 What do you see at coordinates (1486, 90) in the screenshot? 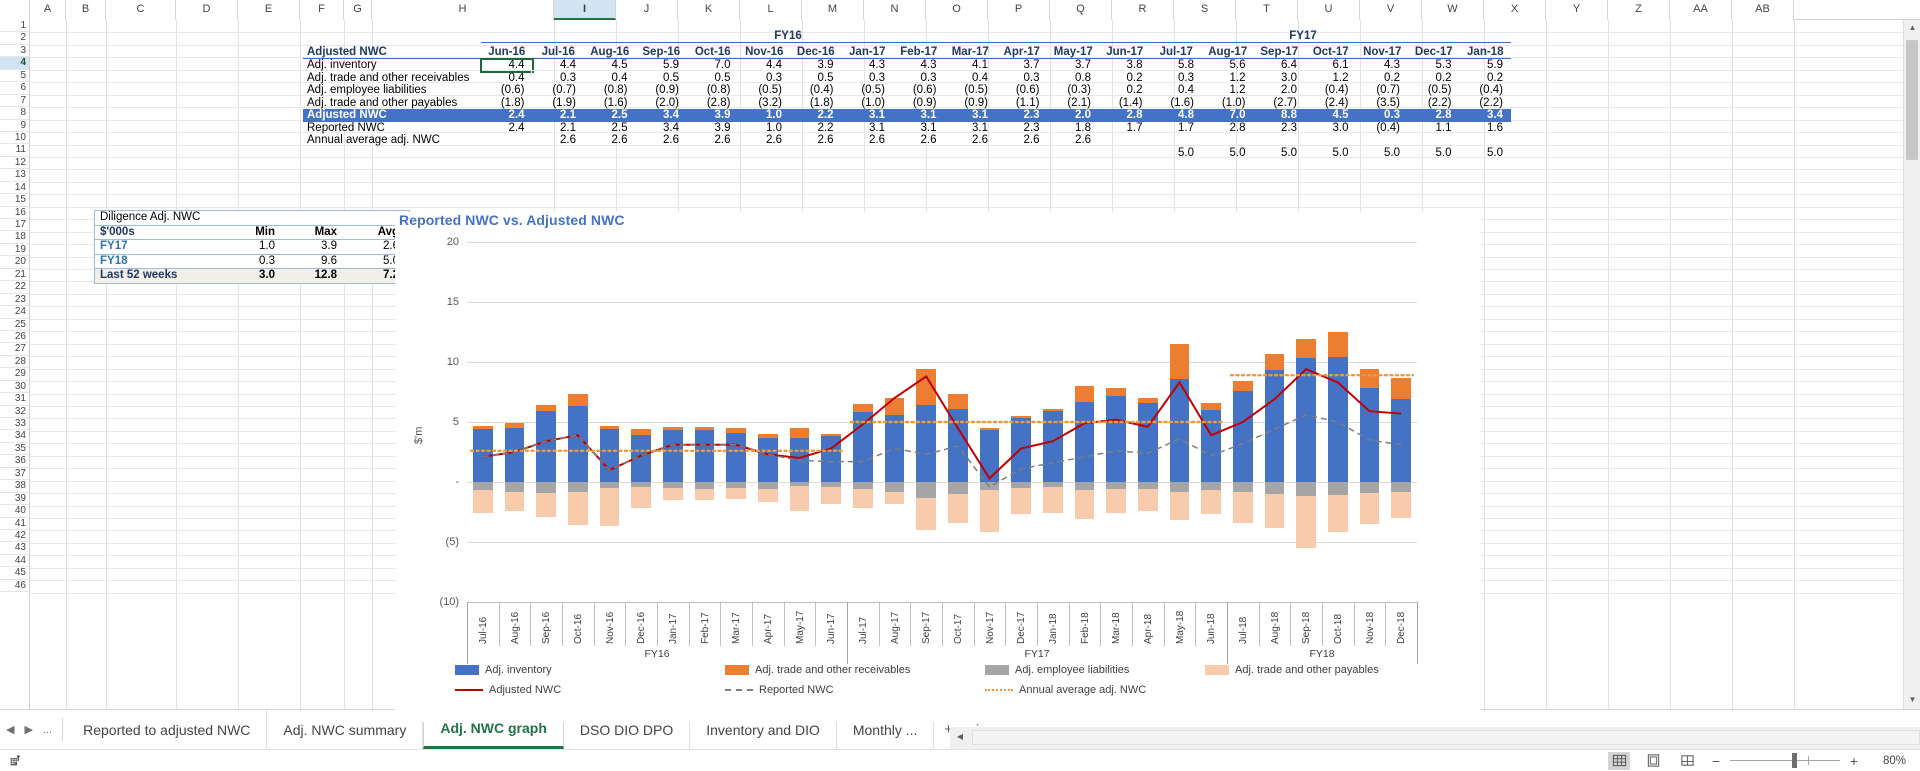
I see `cell-r2-c19: (0.4)` at bounding box center [1486, 90].